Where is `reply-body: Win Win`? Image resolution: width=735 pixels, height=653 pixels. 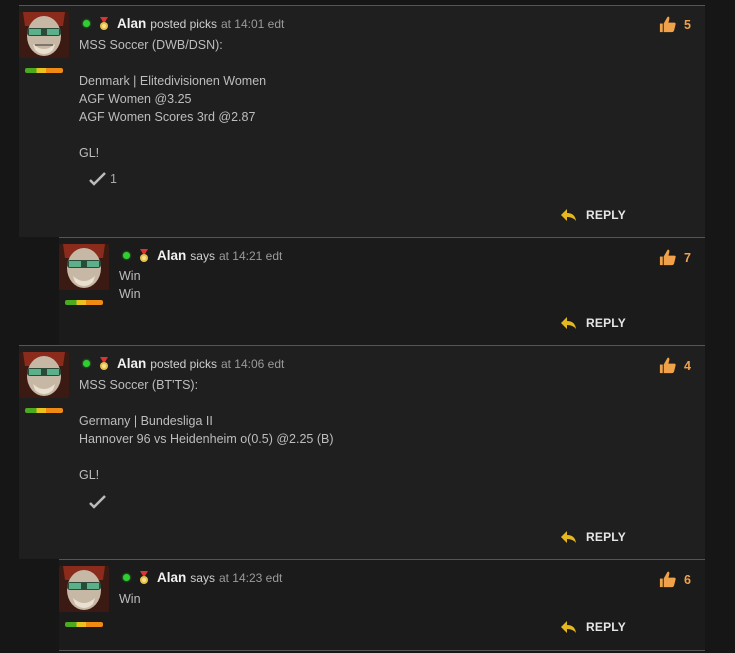
reply-body: Win Win is located at coordinates (130, 285).